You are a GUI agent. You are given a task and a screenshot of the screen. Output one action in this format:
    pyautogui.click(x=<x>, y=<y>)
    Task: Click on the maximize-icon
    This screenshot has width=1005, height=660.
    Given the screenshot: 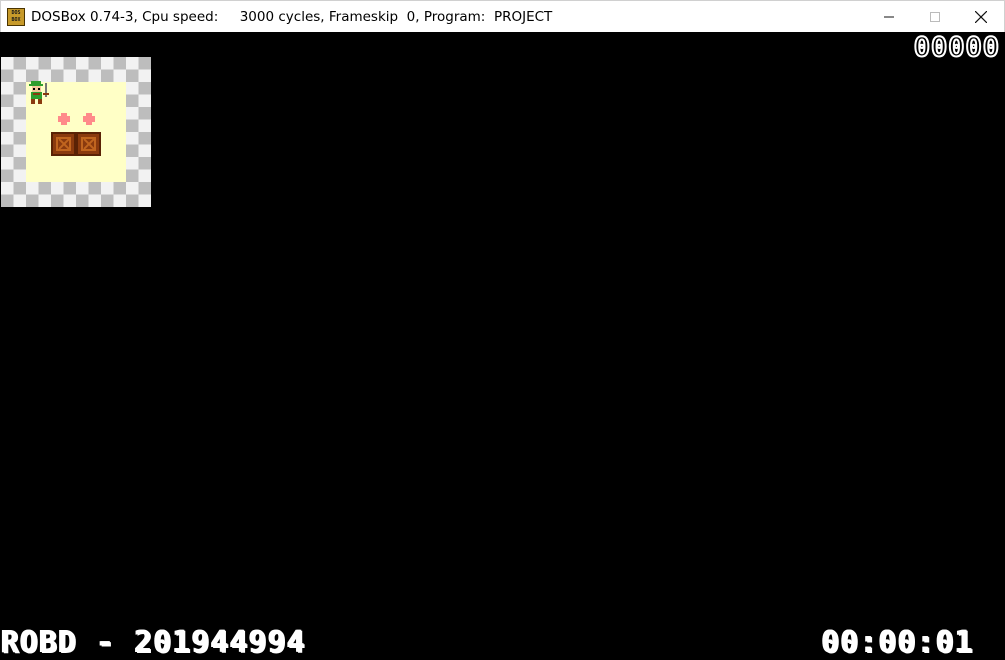 What is the action you would take?
    pyautogui.click(x=935, y=17)
    